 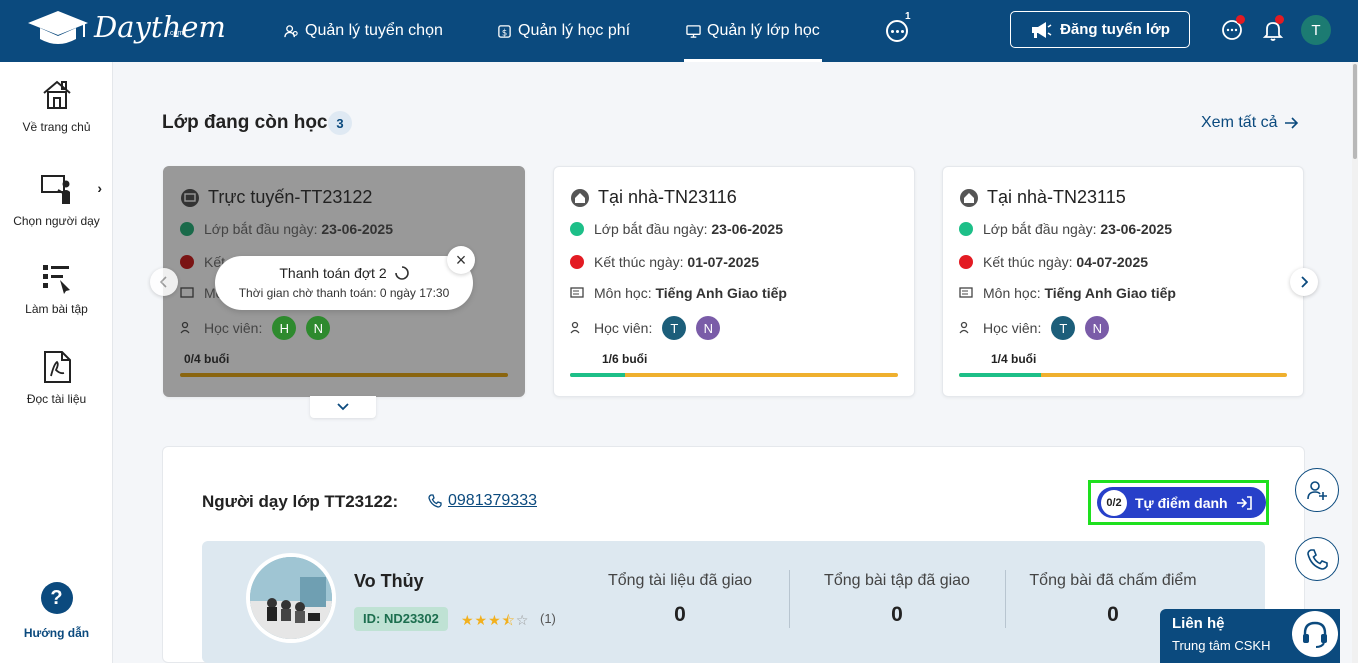 What do you see at coordinates (1028, 262) in the screenshot?
I see `end-label: Kết thúc ngày:` at bounding box center [1028, 262].